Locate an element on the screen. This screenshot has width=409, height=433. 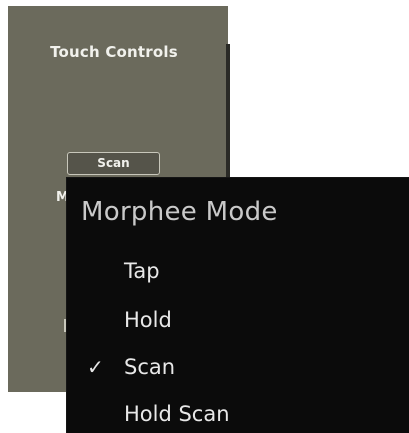
checkmark-icon: ✓ is located at coordinates (95, 367).